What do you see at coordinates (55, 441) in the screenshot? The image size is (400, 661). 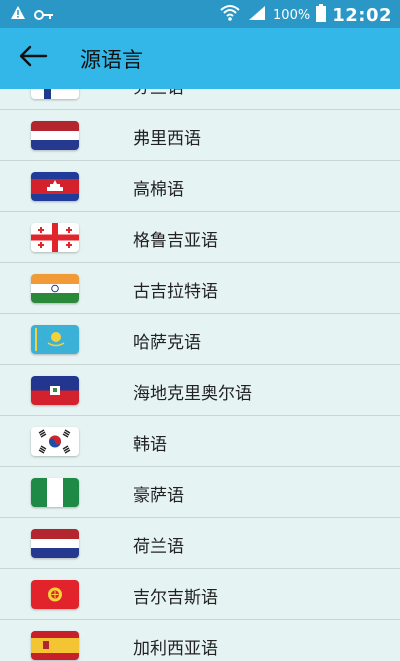 I see `south-korea-flag-icon` at bounding box center [55, 441].